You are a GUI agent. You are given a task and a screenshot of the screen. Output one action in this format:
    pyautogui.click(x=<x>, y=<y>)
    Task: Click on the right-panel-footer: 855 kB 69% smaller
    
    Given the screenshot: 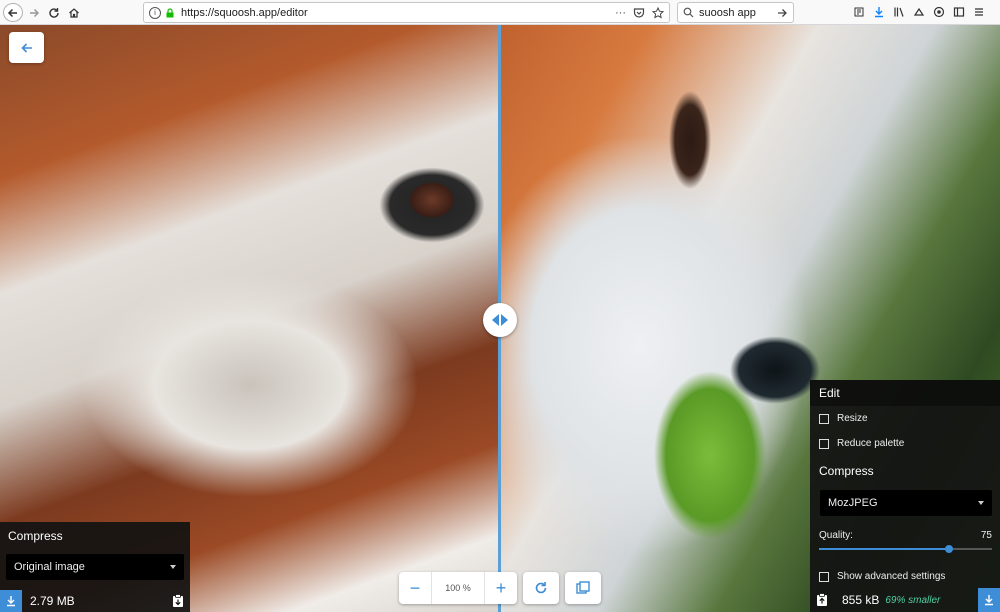 What is the action you would take?
    pyautogui.click(x=905, y=600)
    